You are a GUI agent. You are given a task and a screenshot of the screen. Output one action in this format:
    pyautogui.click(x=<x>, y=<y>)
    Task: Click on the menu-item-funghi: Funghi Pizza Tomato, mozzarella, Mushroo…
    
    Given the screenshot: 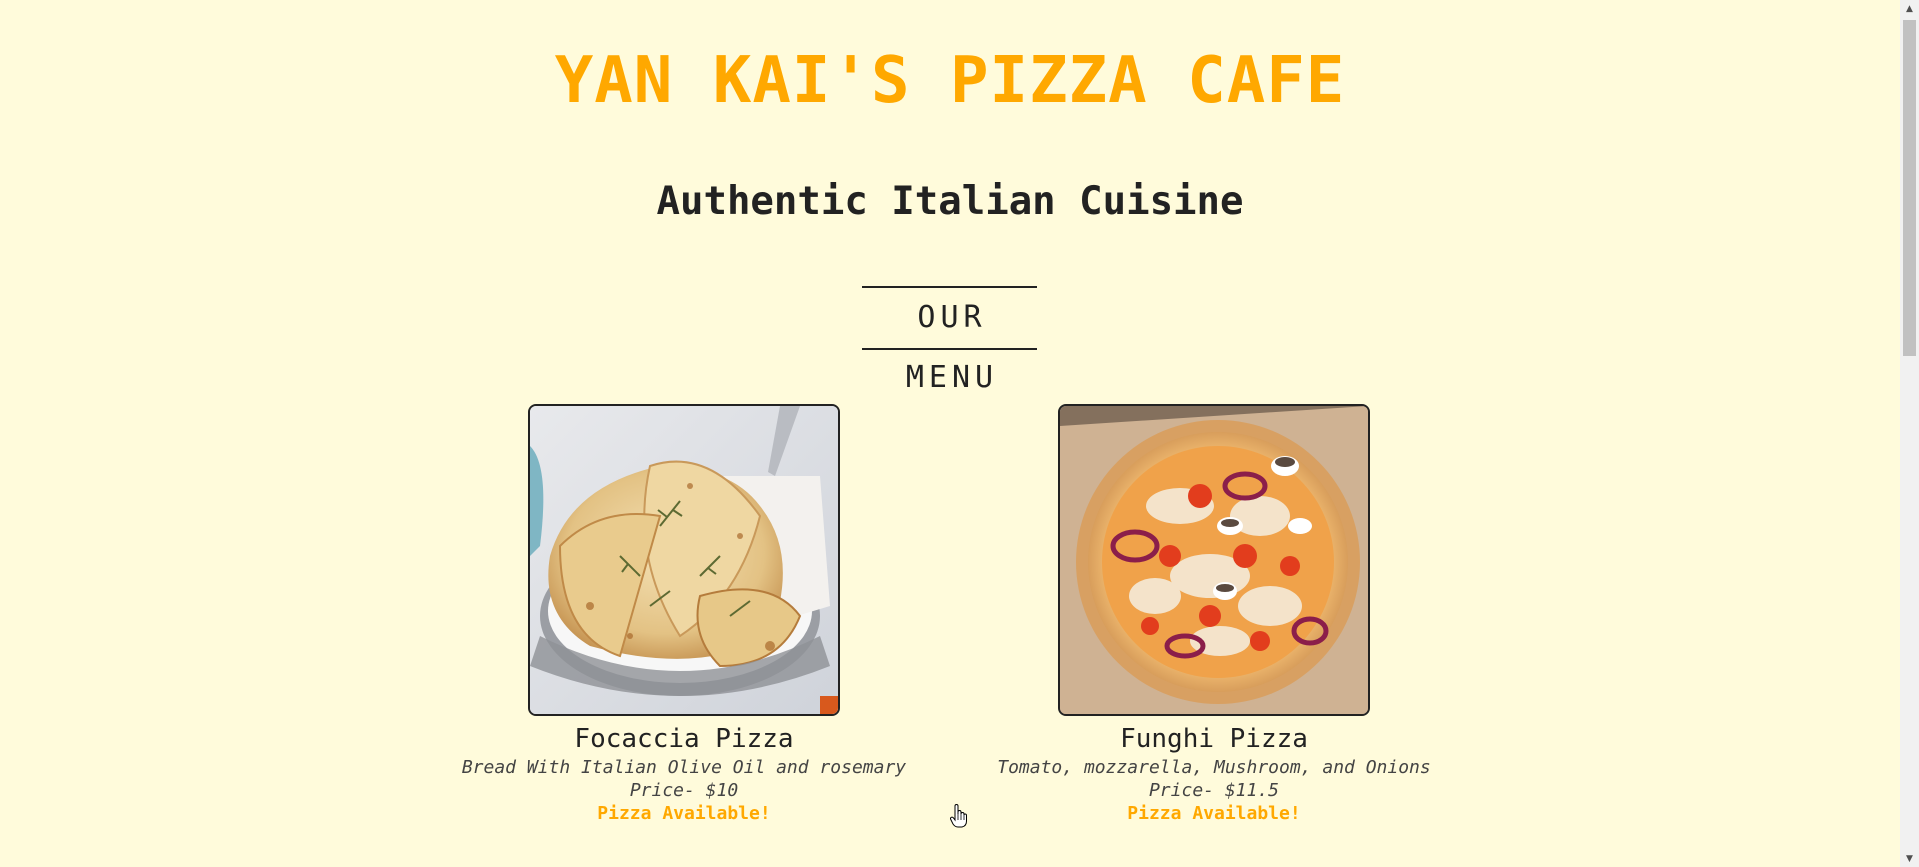 What is the action you would take?
    pyautogui.click(x=1214, y=614)
    